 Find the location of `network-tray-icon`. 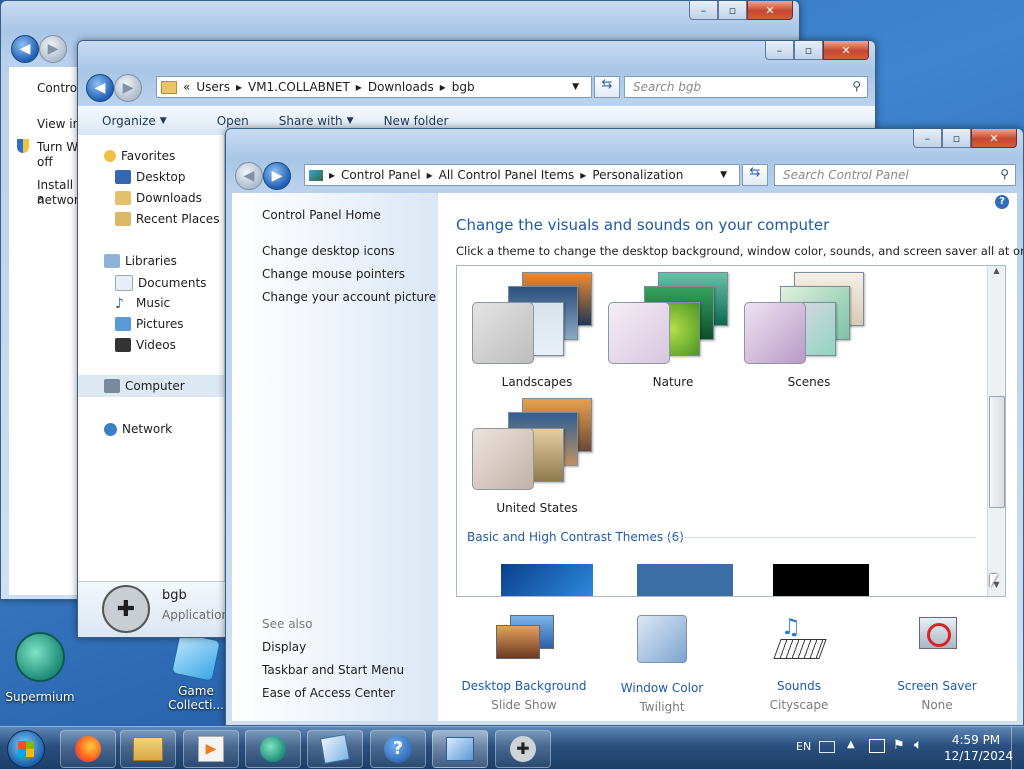

network-tray-icon is located at coordinates (877, 746).